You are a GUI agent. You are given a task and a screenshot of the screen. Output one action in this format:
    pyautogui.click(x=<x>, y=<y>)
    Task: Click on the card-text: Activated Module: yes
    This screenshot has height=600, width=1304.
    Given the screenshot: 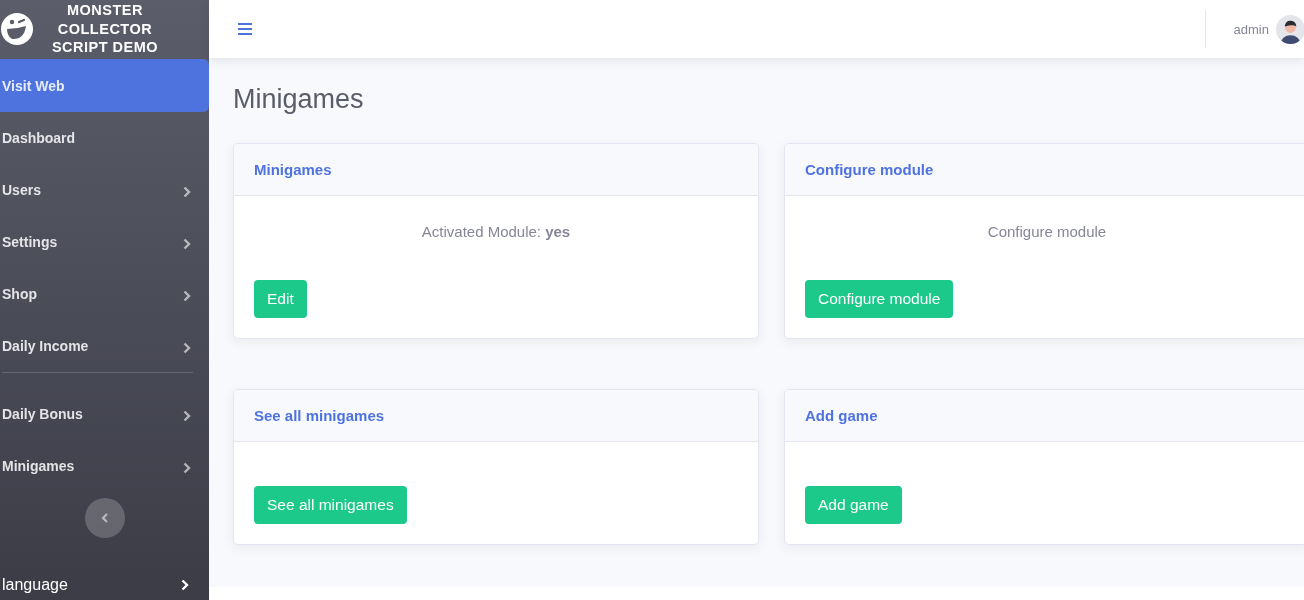 What is the action you would take?
    pyautogui.click(x=496, y=232)
    